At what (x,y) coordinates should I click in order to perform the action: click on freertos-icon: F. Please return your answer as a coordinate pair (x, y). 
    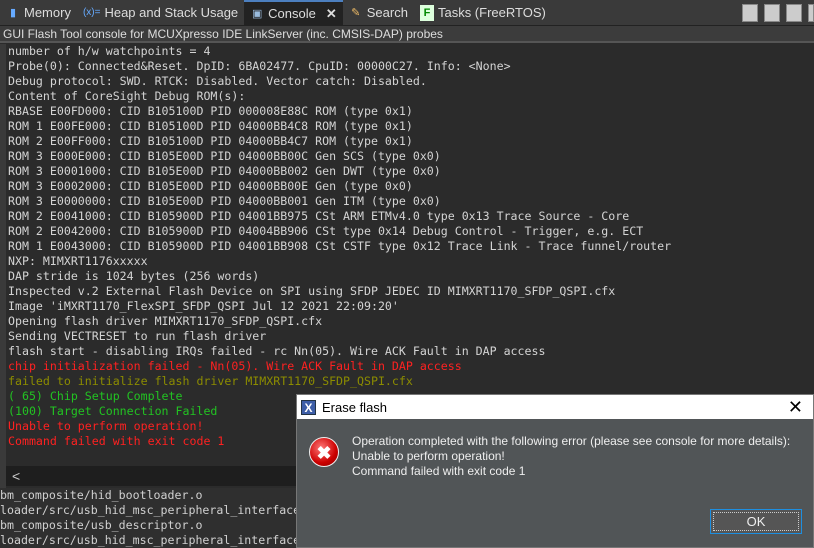
    Looking at the image, I should click on (426, 12).